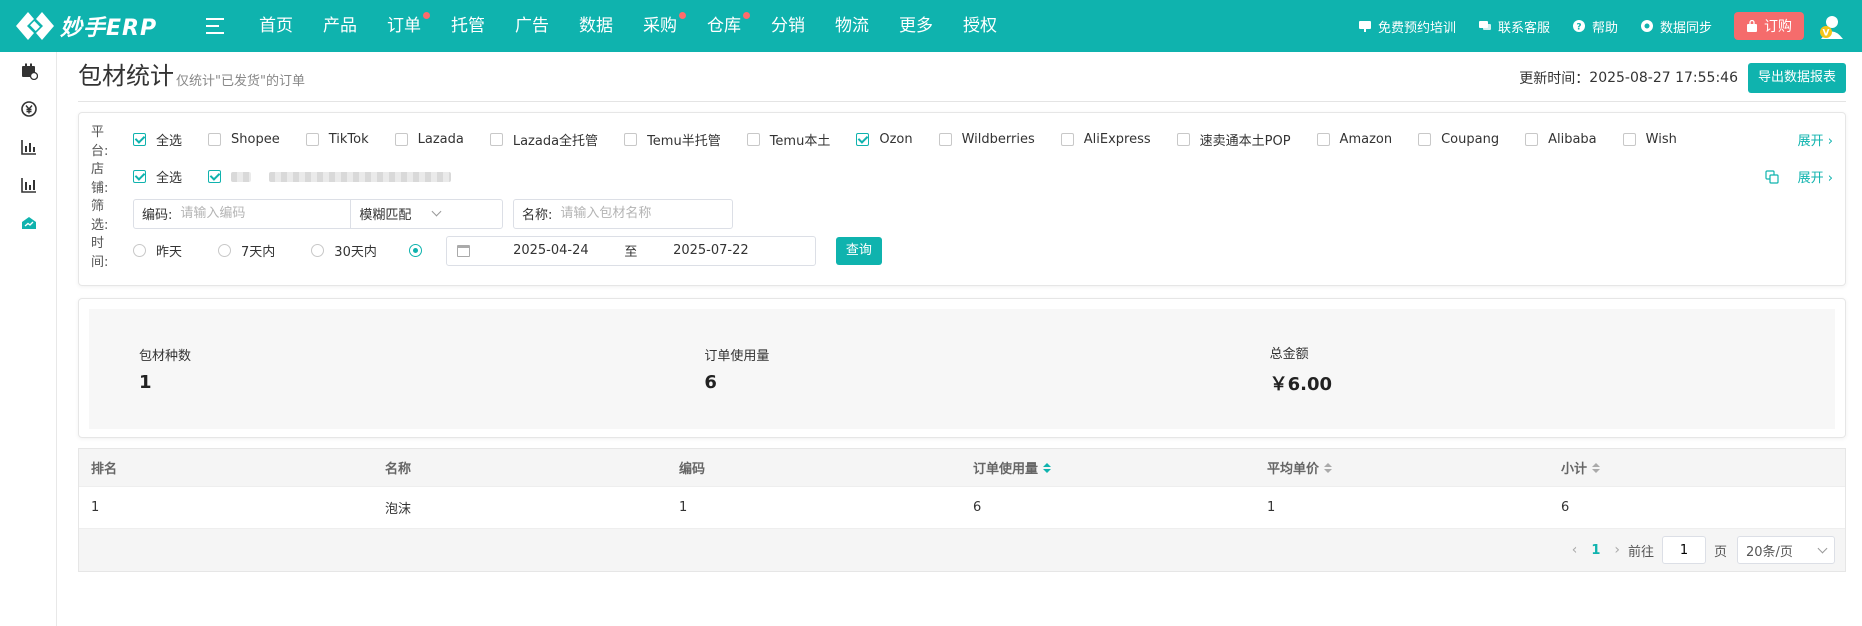  I want to click on platform-checkbox-ozon: Ozon, so click(884, 139).